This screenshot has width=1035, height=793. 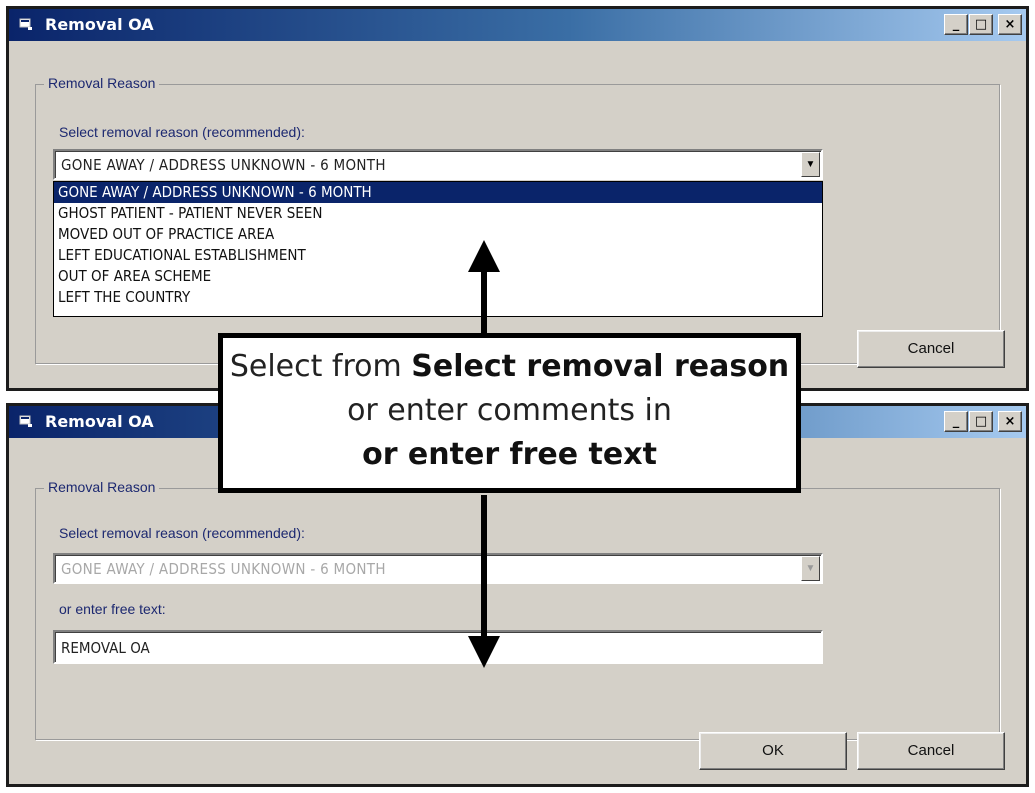 I want to click on free-text-input: REMOVAL OA, so click(x=438, y=647).